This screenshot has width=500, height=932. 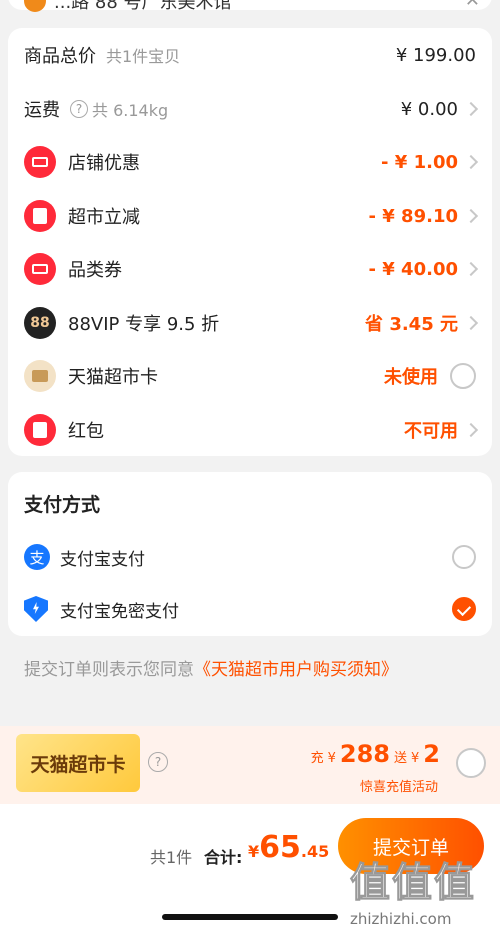 I want to click on row-red-packet: 红包 不可用, so click(x=251, y=430).